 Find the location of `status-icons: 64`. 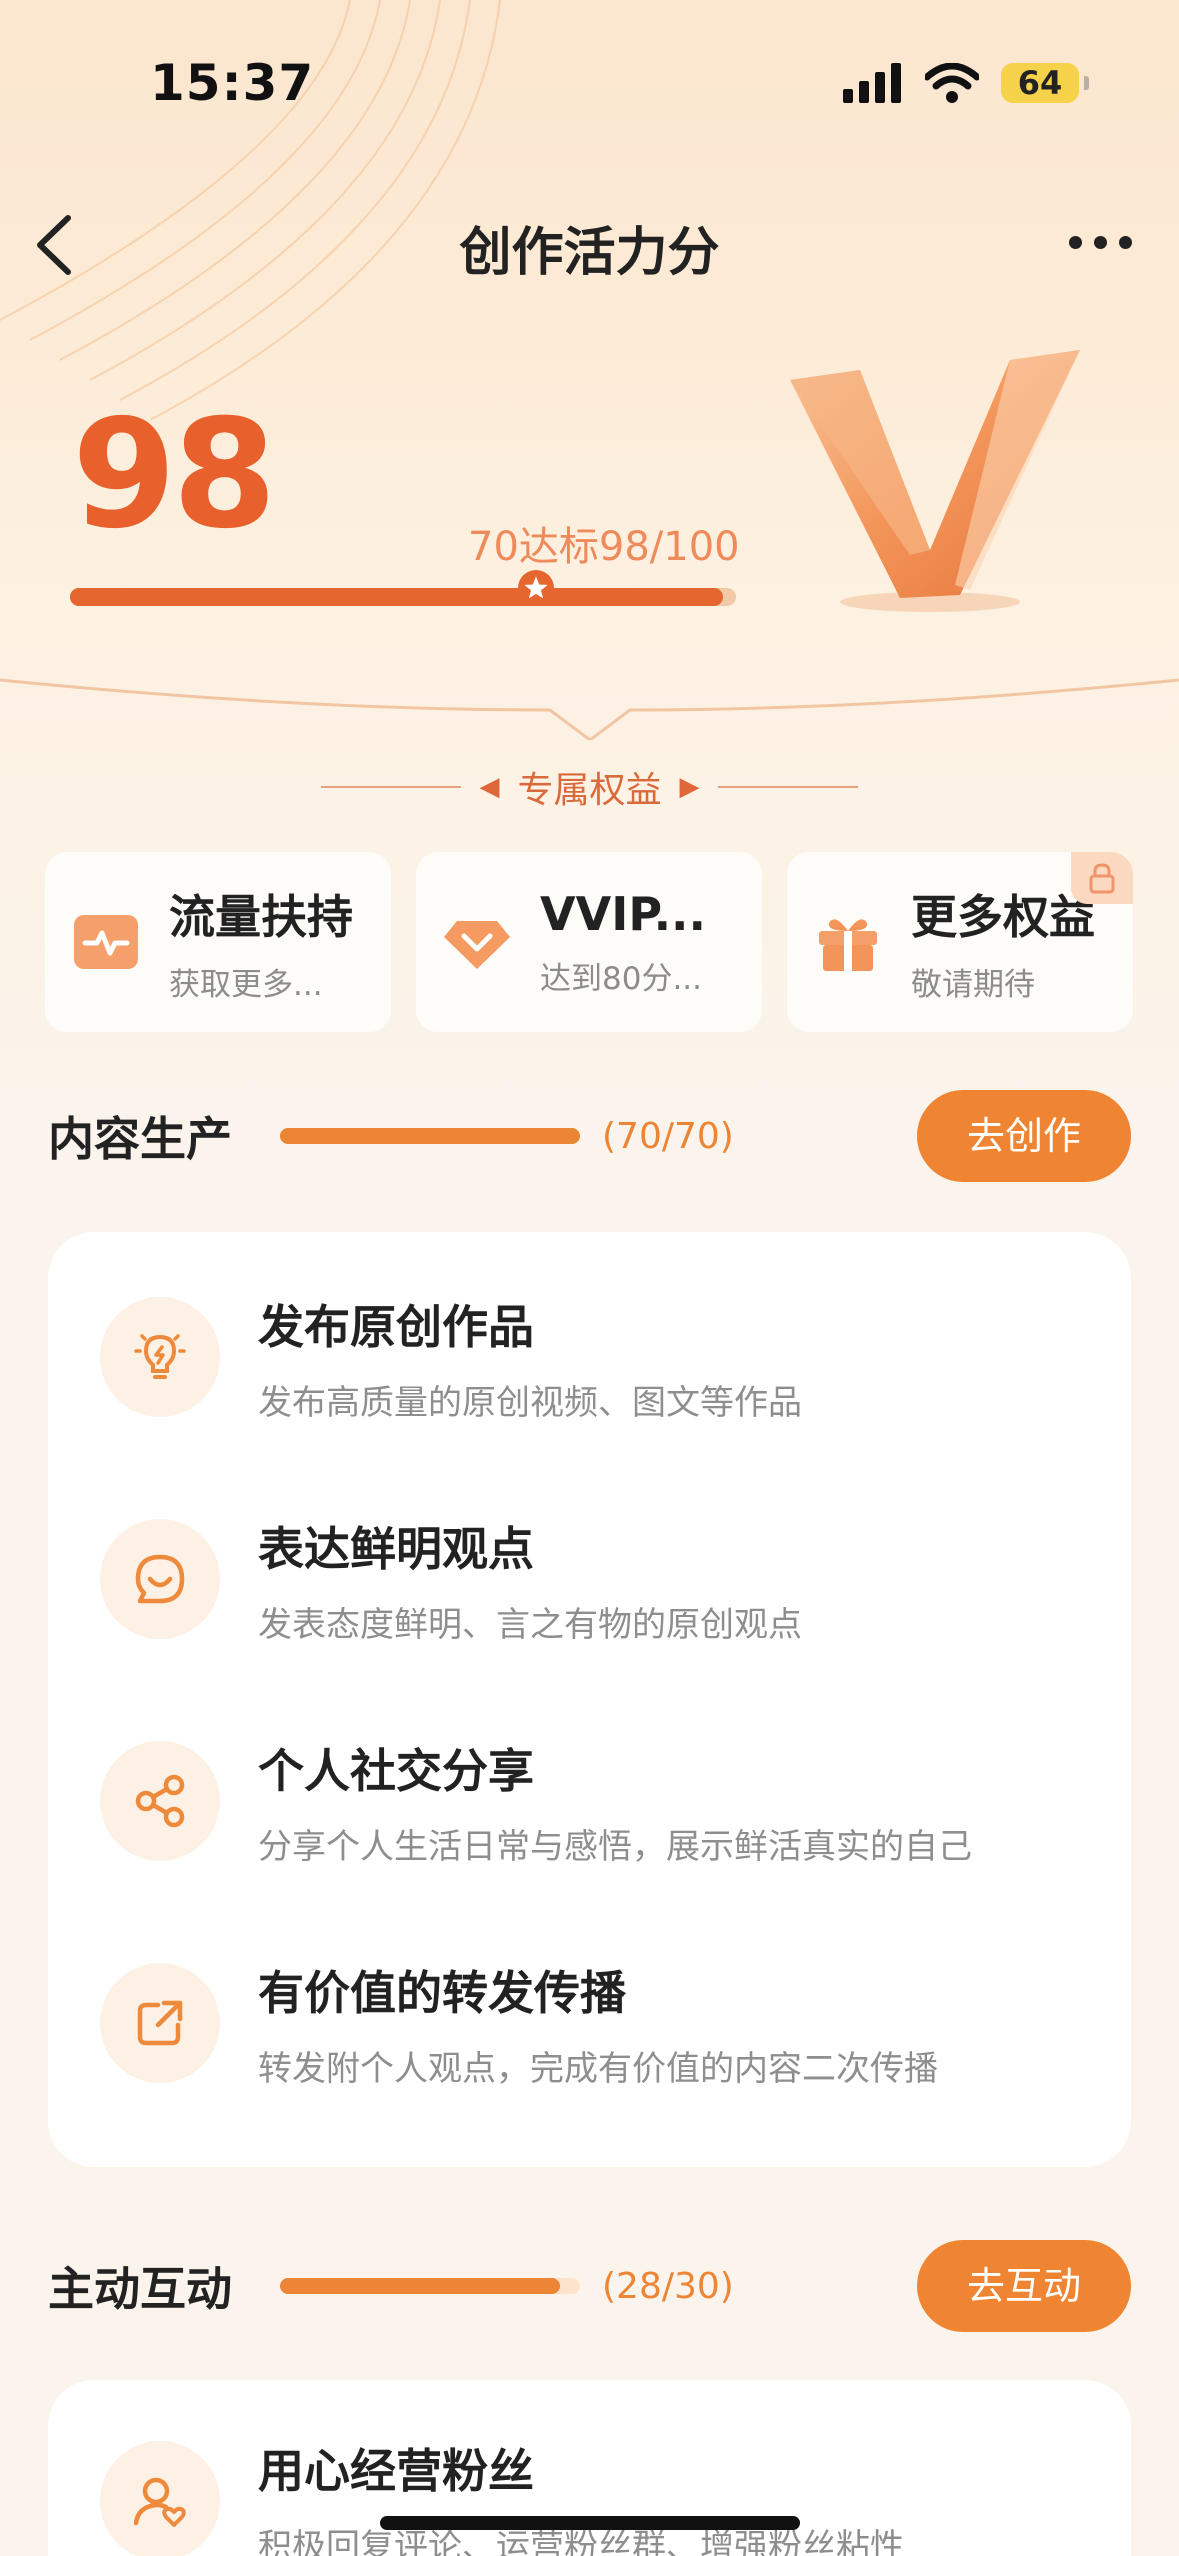

status-icons: 64 is located at coordinates (966, 83).